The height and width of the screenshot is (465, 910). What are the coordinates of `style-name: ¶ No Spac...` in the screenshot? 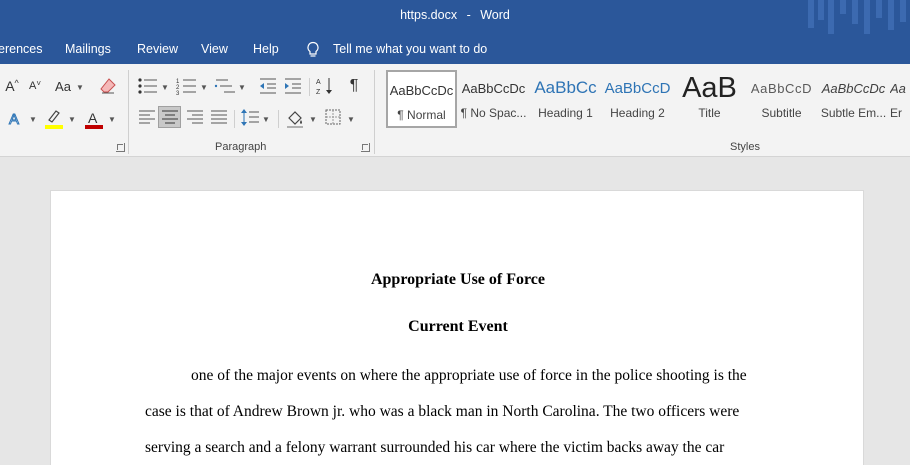 It's located at (493, 113).